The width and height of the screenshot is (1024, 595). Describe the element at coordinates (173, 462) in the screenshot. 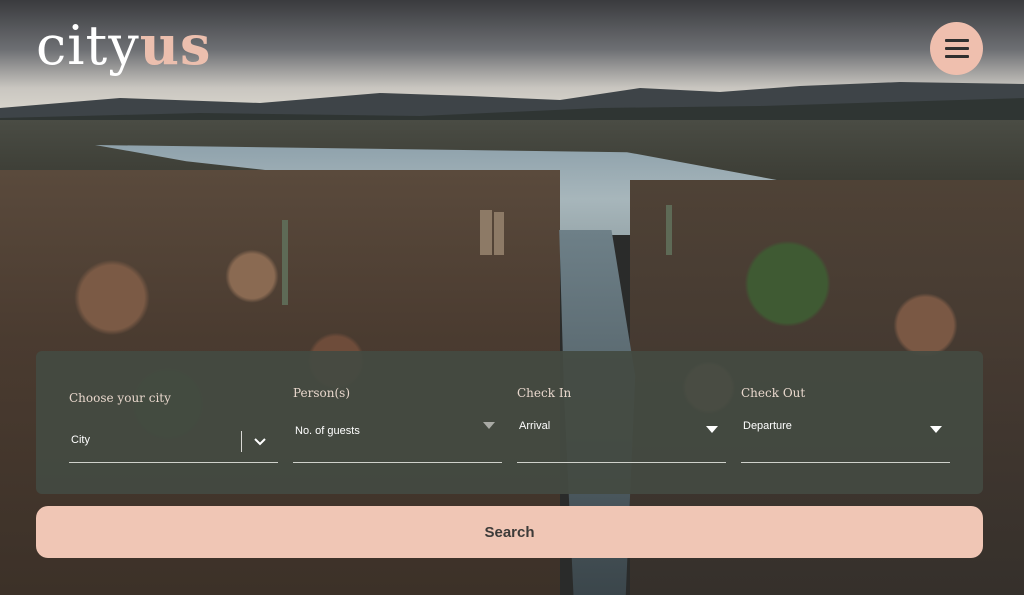

I see `city-underline` at that location.